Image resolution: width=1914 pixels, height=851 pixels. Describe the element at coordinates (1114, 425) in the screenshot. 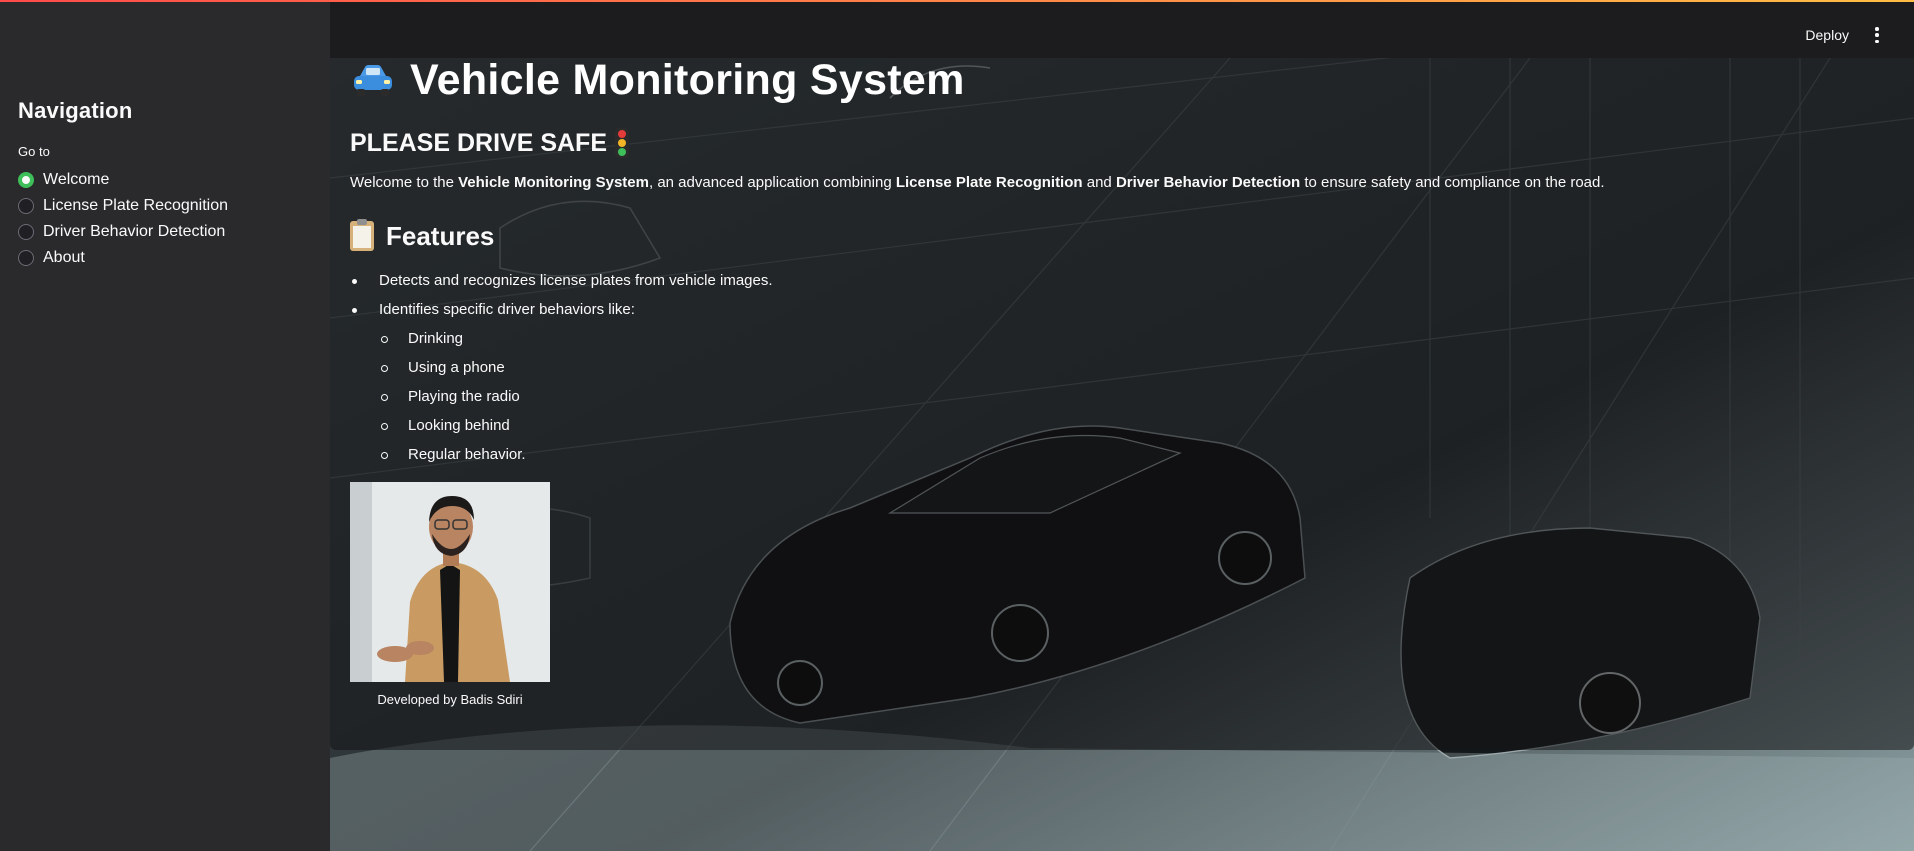

I see `list-item: Looking behind` at that location.